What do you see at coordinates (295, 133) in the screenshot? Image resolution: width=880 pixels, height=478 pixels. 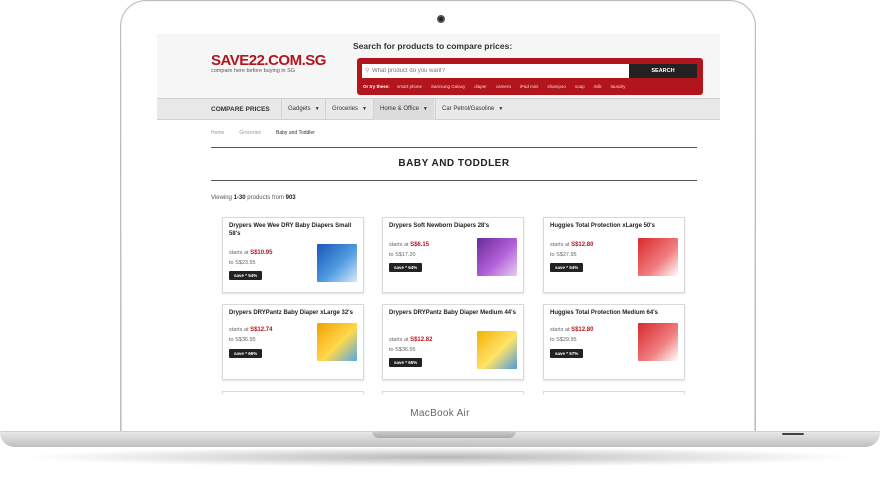 I see `breadcrumb-current: Baby and Toddler` at bounding box center [295, 133].